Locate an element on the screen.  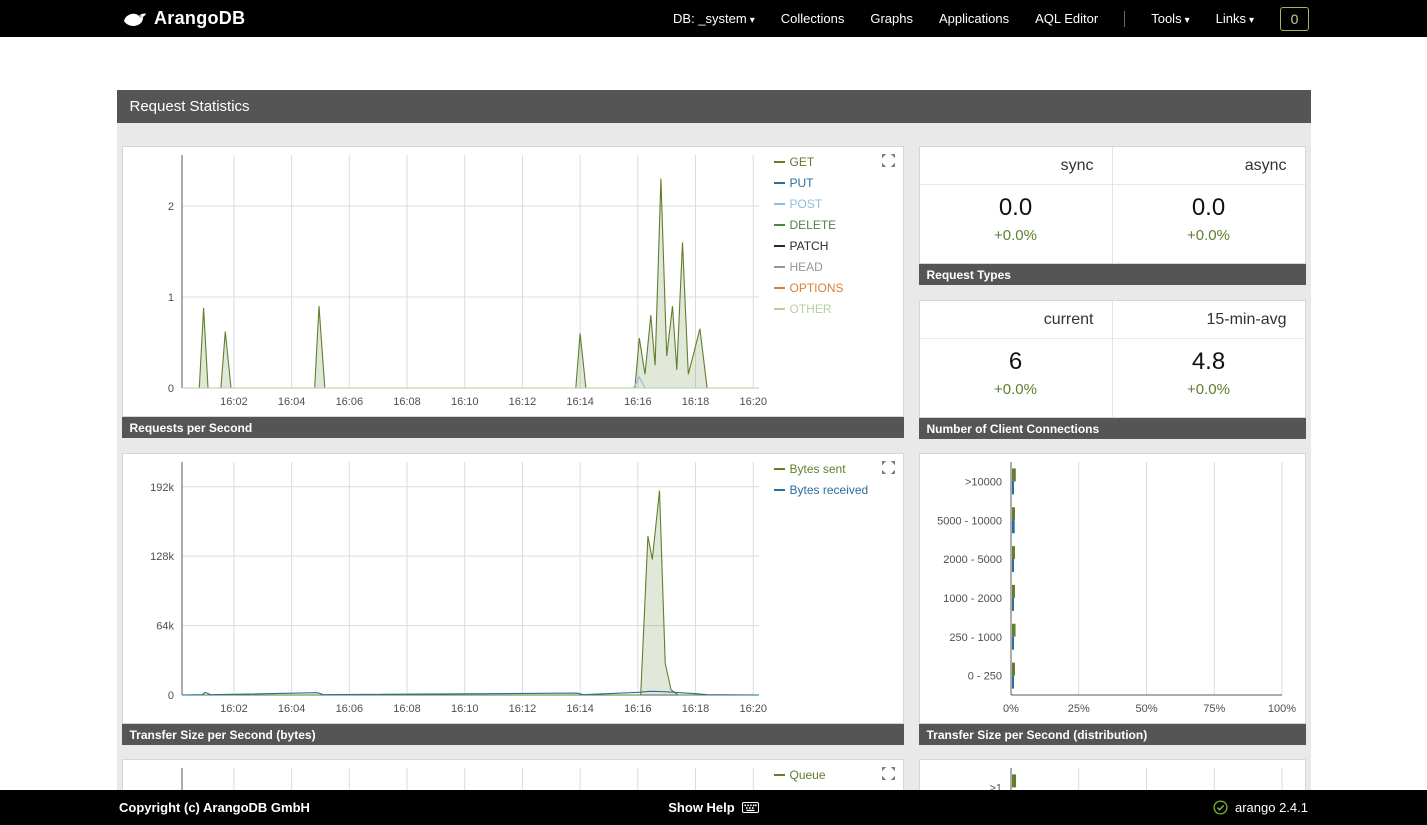
svg-text: 25% is located at coordinates (1078, 709).